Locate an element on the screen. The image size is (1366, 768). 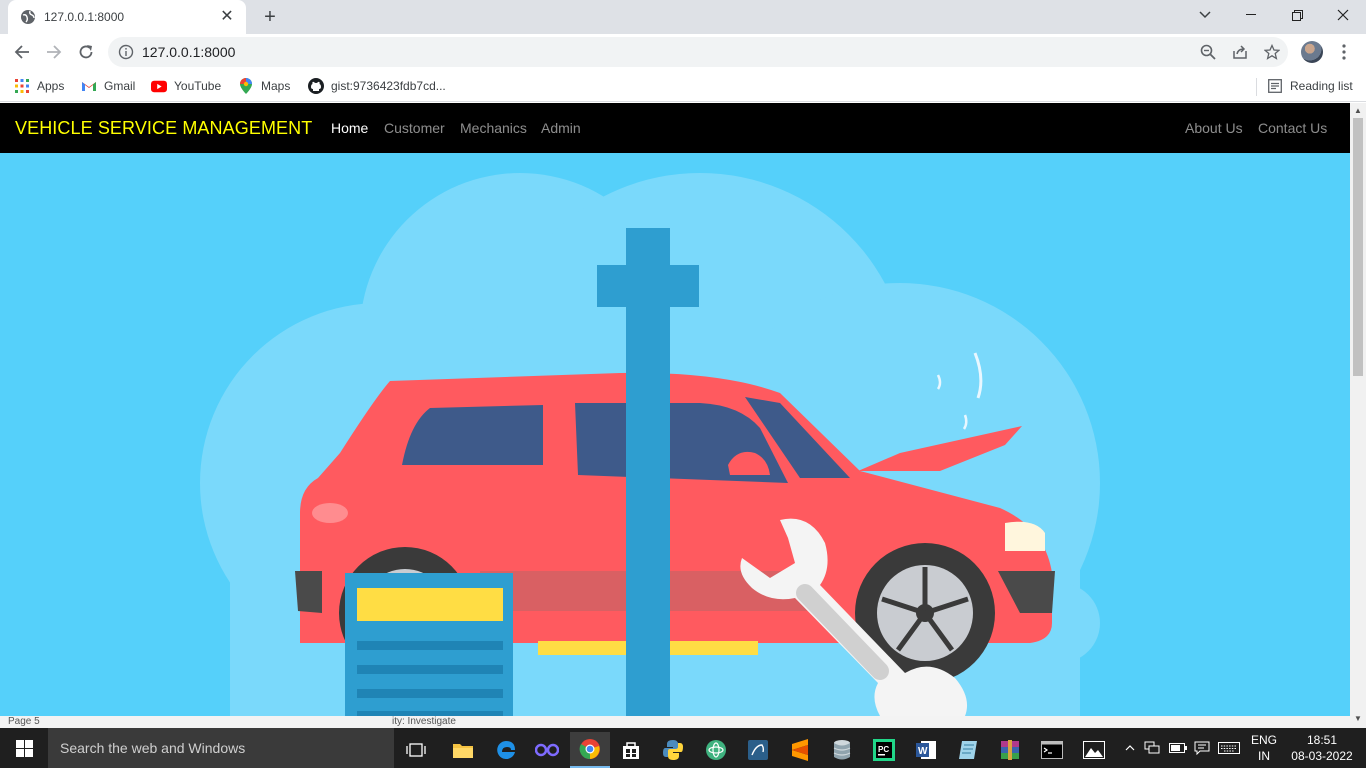
new-tab-button: + is located at coordinates (270, 17).